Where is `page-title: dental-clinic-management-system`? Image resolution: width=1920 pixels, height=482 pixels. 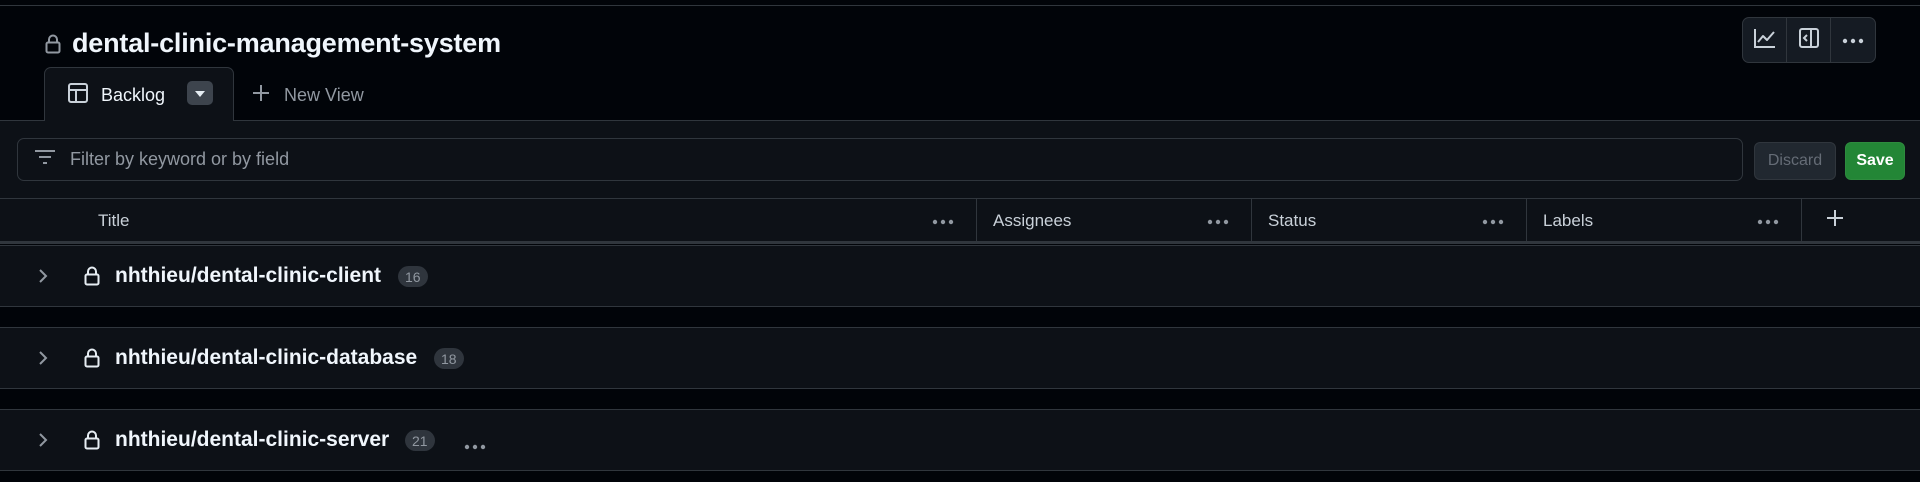
page-title: dental-clinic-management-system is located at coordinates (286, 43).